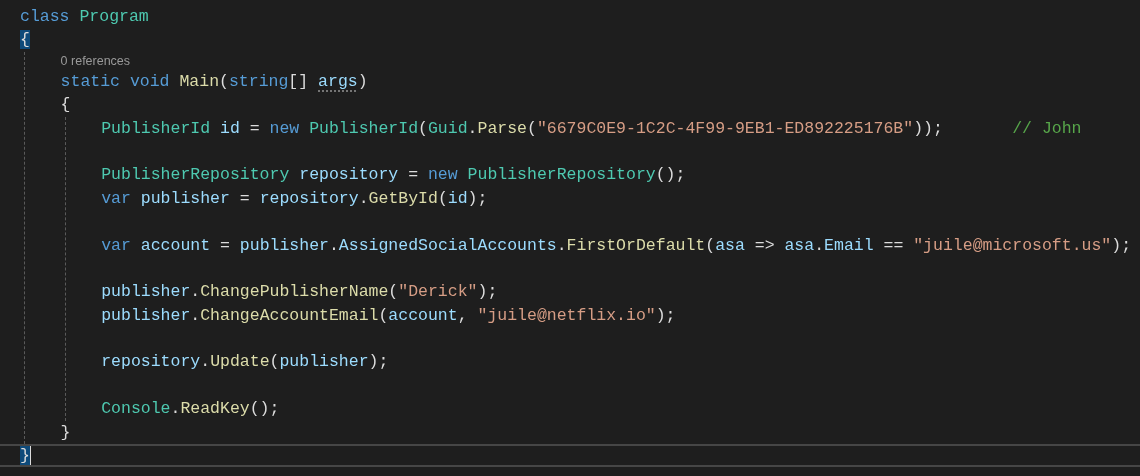 Image resolution: width=1140 pixels, height=476 pixels. Describe the element at coordinates (214, 81) in the screenshot. I see `code-line: static void Main(string[] args)` at that location.